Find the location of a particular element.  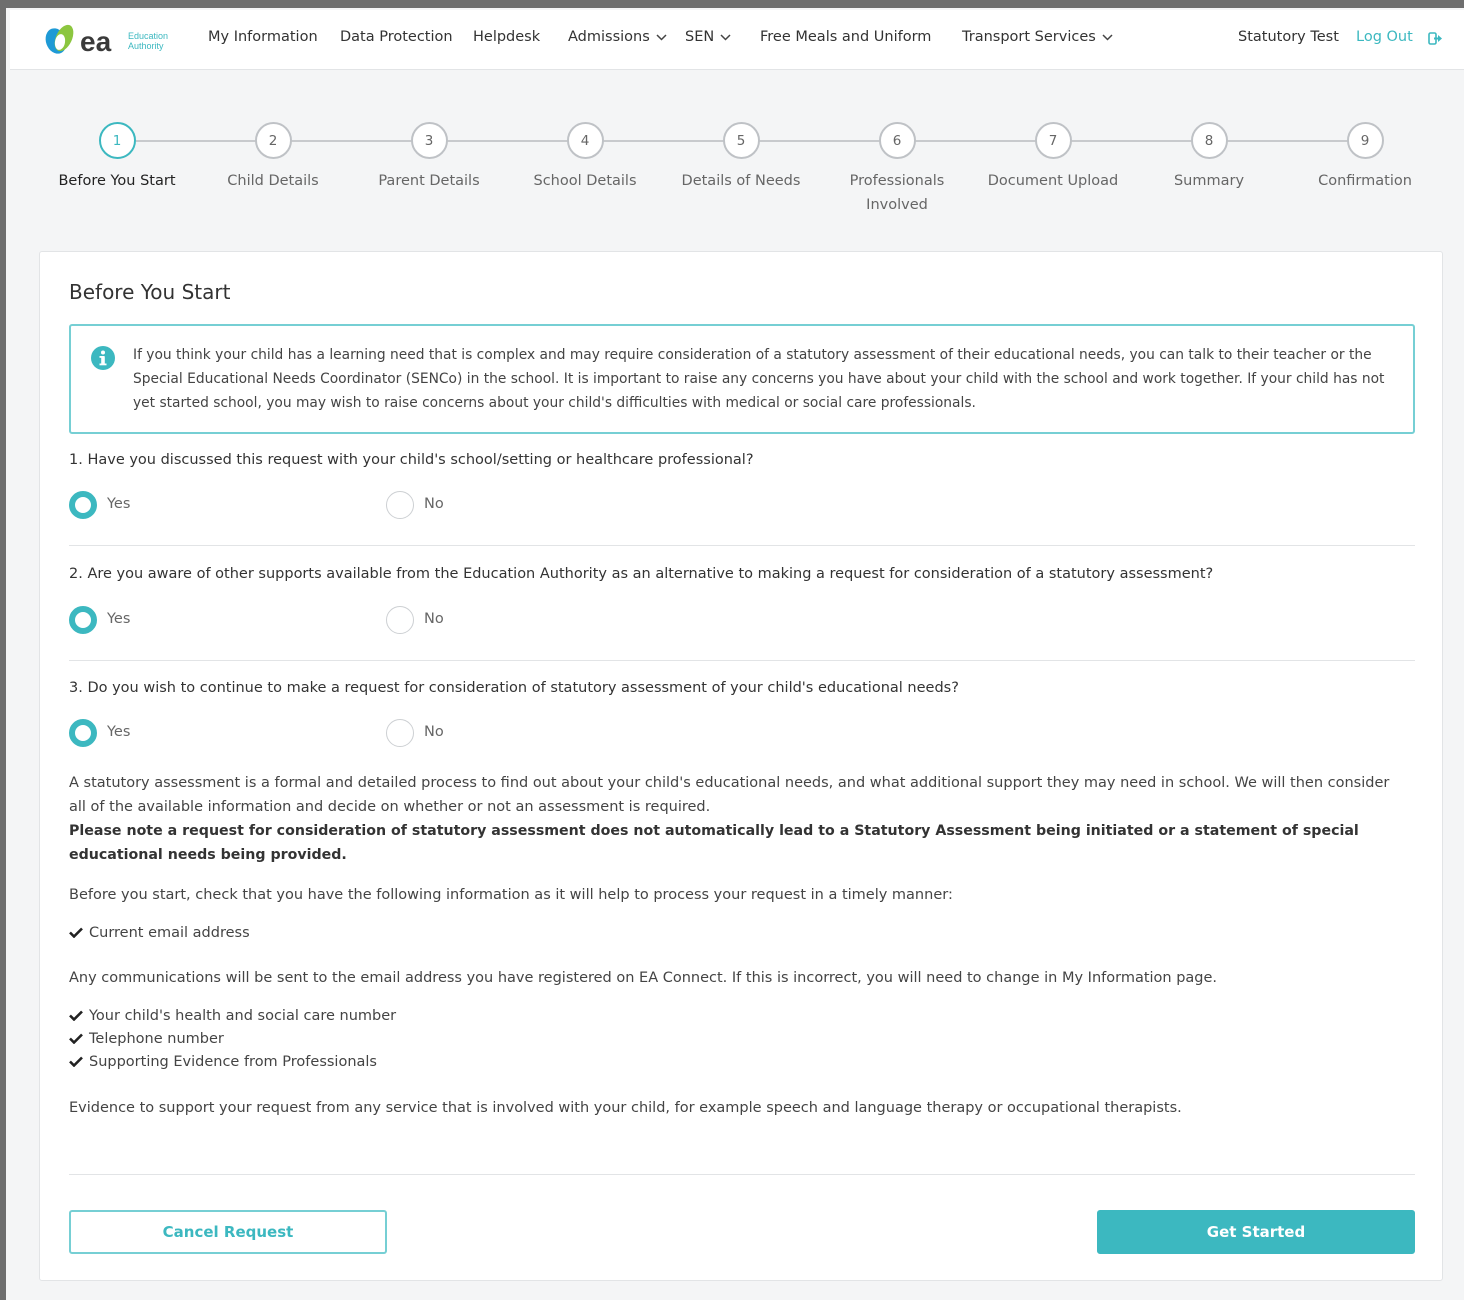

checklist-label: Telephone number is located at coordinates (156, 1039).